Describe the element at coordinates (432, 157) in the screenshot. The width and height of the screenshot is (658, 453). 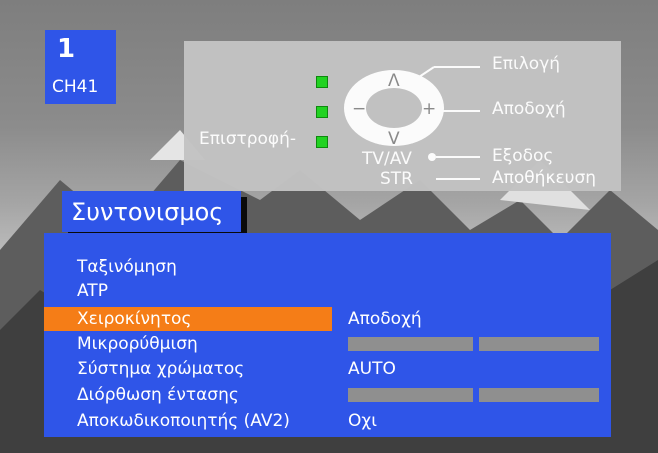
I see `tvav-dot-icon` at that location.